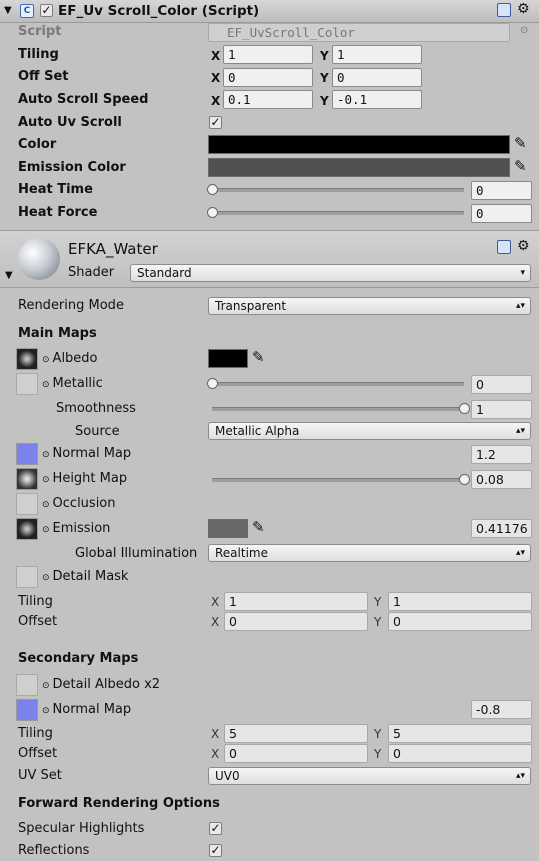 This screenshot has height=861, width=539. I want to click on secondary-tiling-y-field: 5, so click(460, 733).